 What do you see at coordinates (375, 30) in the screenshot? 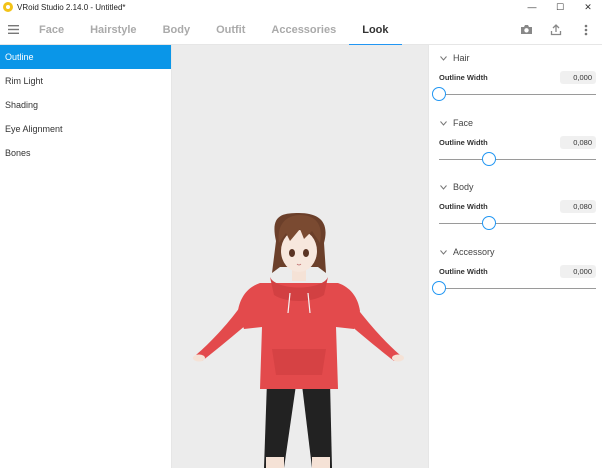
I see `tab-look: Look` at bounding box center [375, 30].